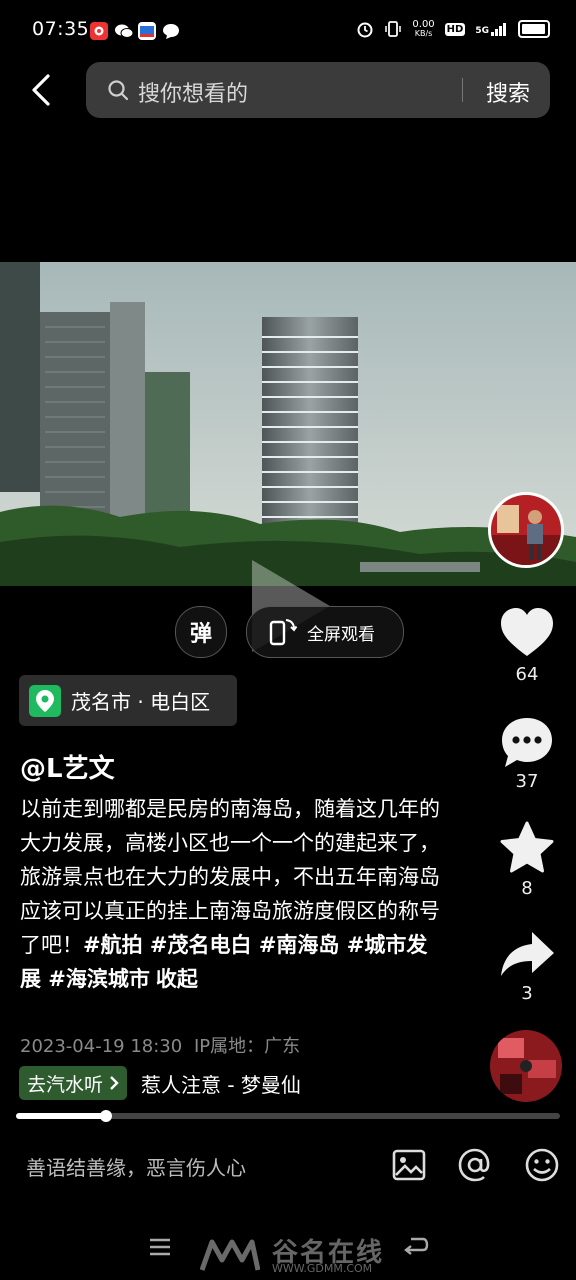  I want to click on net-speed-value: 0.00, so click(423, 24).